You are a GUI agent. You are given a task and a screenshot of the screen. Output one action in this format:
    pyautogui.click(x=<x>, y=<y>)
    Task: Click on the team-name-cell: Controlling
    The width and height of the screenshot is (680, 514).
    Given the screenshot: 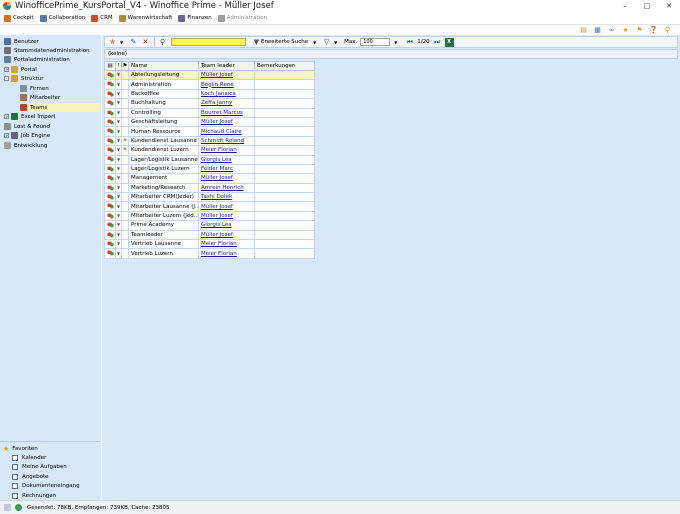 What is the action you would take?
    pyautogui.click(x=163, y=112)
    